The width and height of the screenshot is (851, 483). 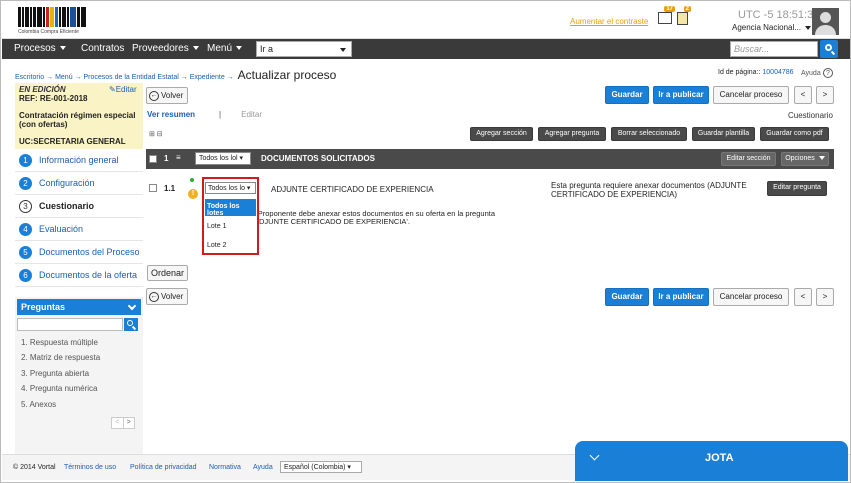 I want to click on question-checkbox, so click(x=153, y=188).